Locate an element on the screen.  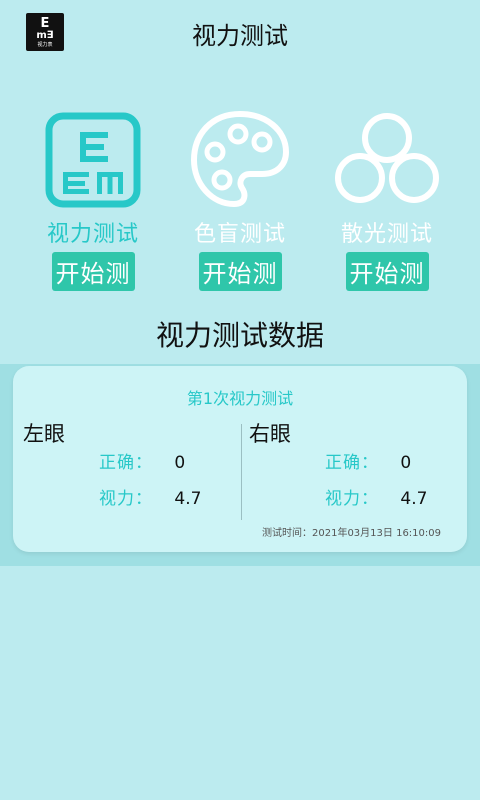
section-title: 视力测试数据 is located at coordinates (239, 335).